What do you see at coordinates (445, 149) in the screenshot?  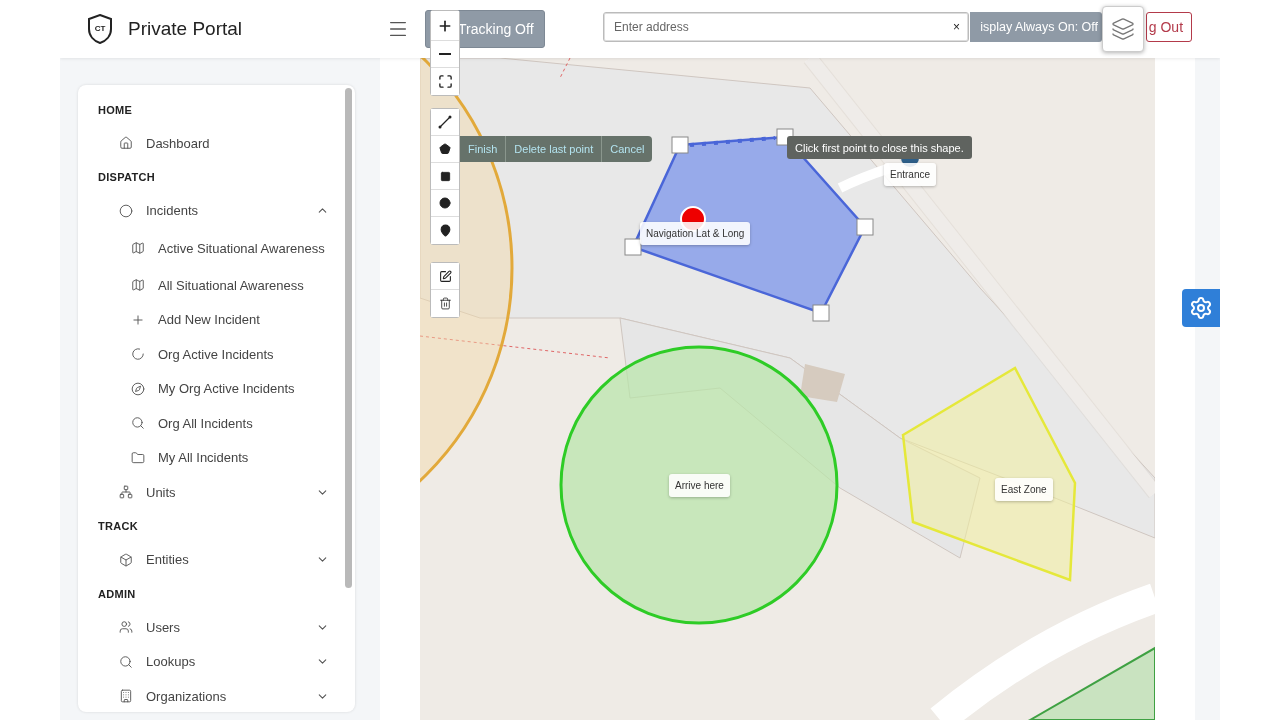 I see `pentagon-icon` at bounding box center [445, 149].